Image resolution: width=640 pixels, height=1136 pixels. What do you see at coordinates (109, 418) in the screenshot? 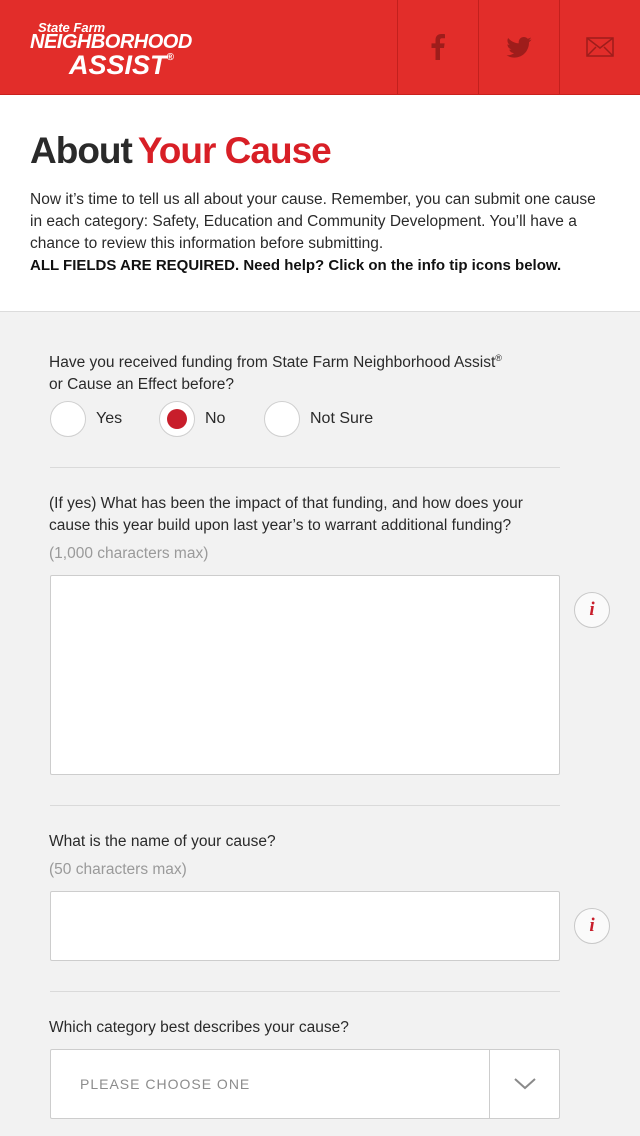
I see `radio-yes-label: Yes` at bounding box center [109, 418].